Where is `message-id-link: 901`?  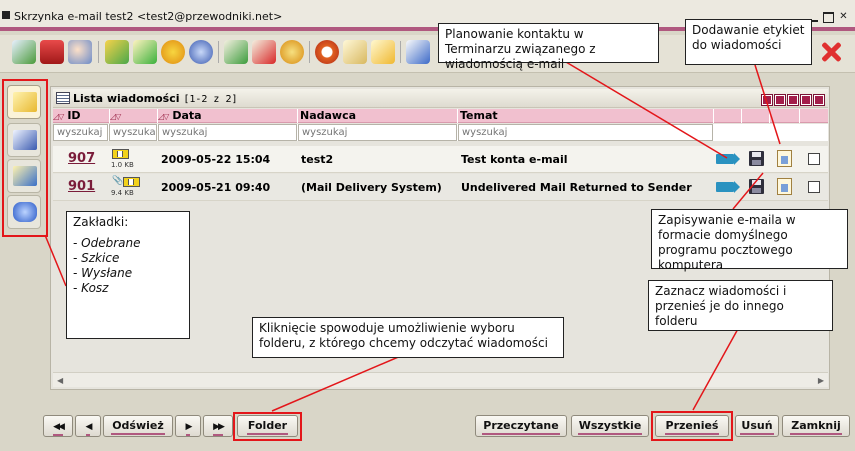
message-id-link: 901 is located at coordinates (81, 186).